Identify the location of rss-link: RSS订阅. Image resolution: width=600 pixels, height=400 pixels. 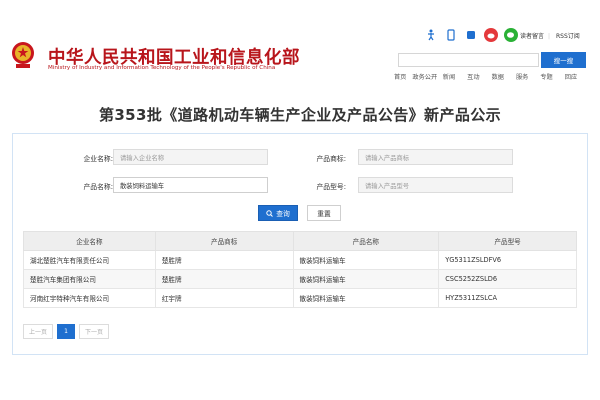
(568, 36).